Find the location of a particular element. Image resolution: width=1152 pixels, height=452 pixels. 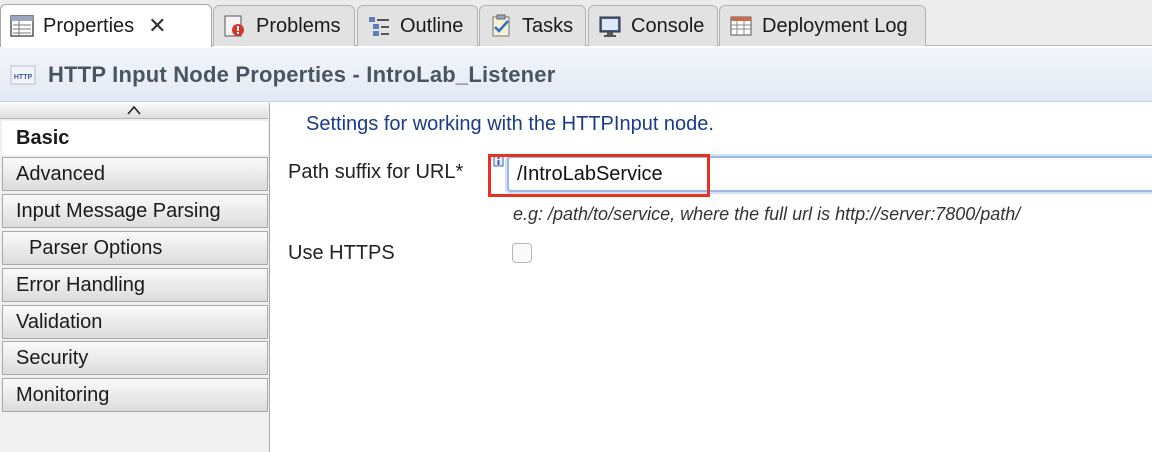

nav-item-label: Advanced is located at coordinates (60, 173).